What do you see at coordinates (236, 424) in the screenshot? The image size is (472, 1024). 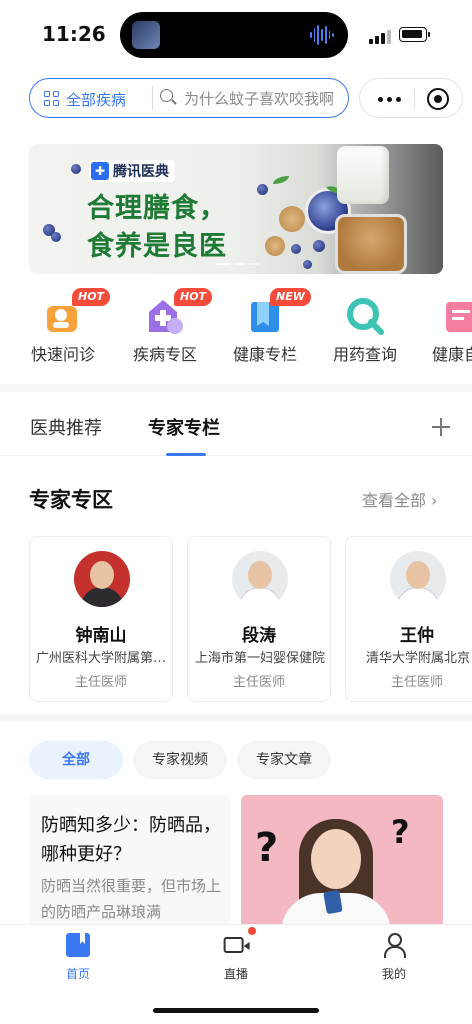 I see `content-tabs: 医典推荐 专家专栏` at bounding box center [236, 424].